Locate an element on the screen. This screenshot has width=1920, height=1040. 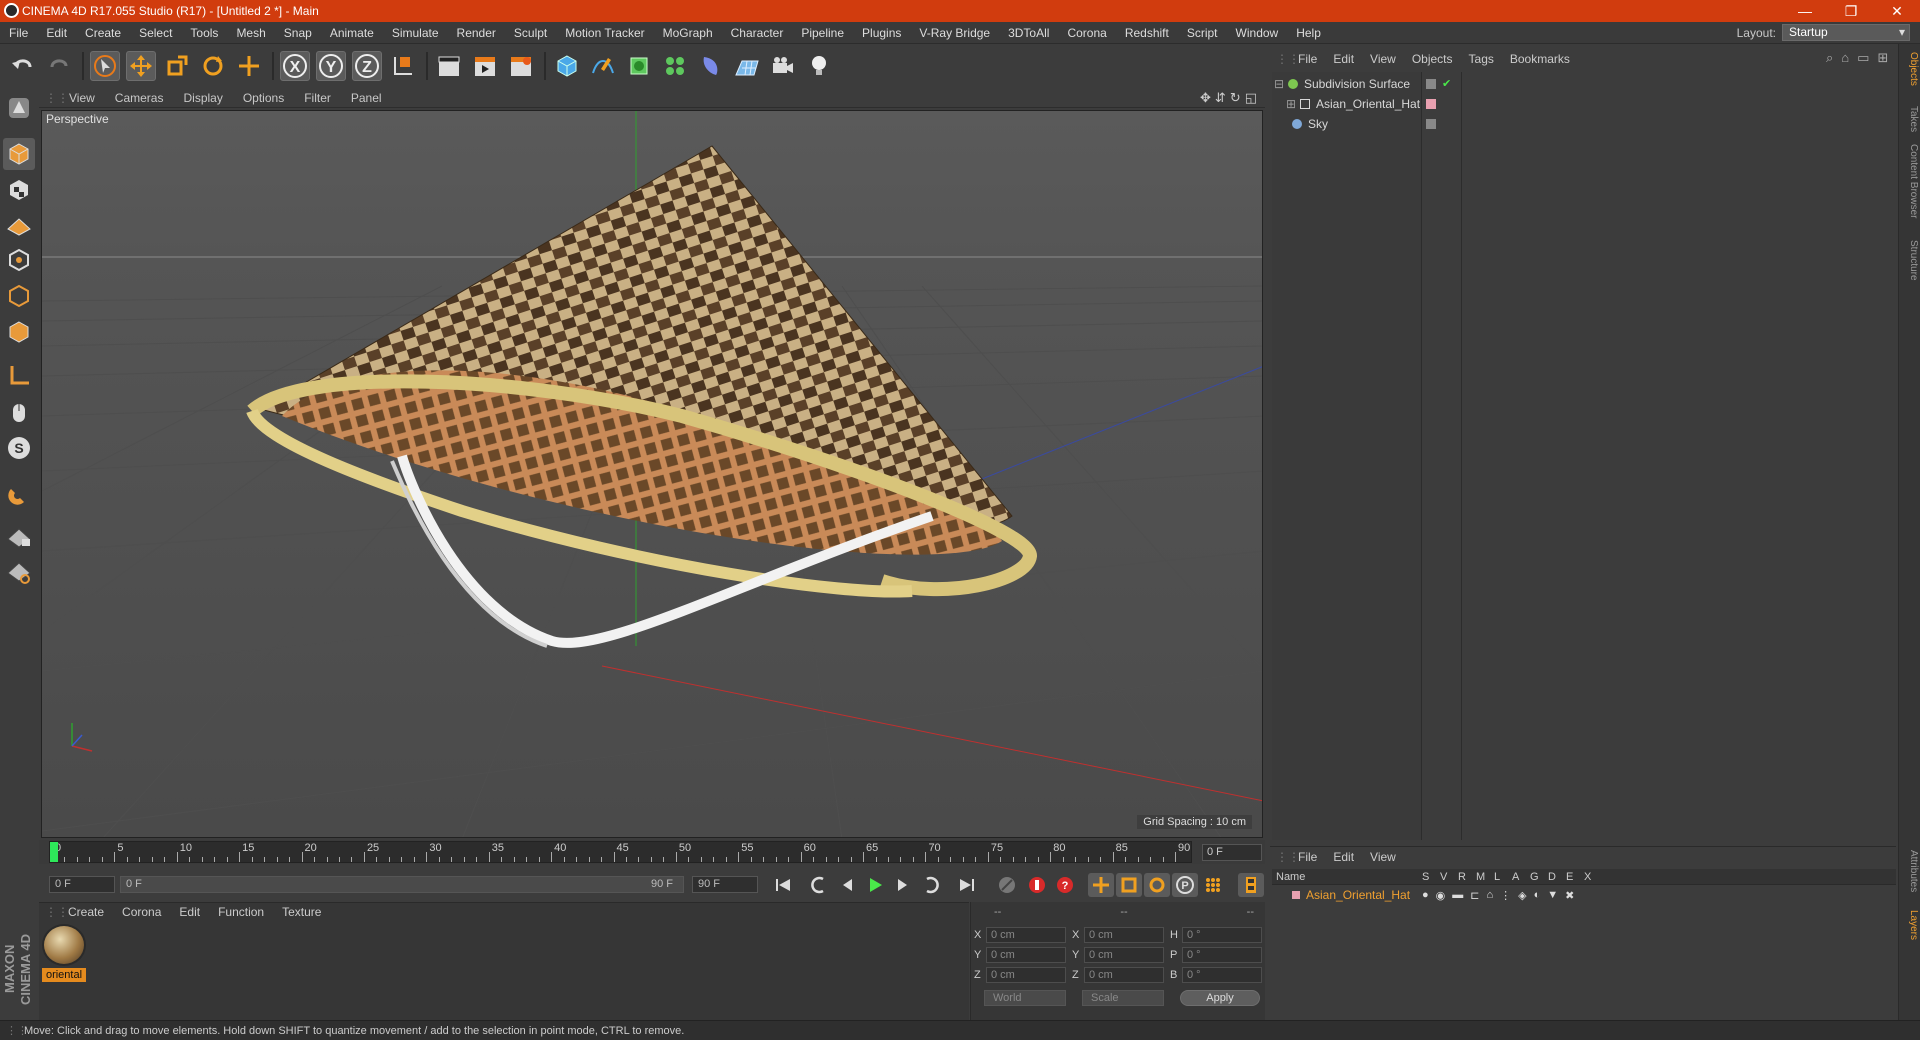
add-spline-button is located at coordinates (603, 66).